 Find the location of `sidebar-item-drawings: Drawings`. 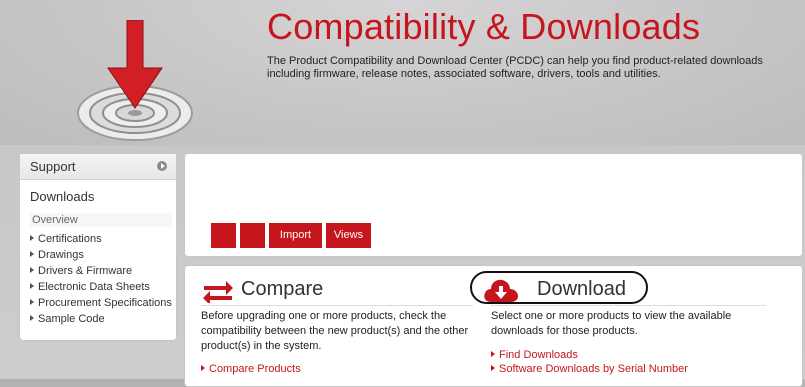

sidebar-item-drawings: Drawings is located at coordinates (101, 255).